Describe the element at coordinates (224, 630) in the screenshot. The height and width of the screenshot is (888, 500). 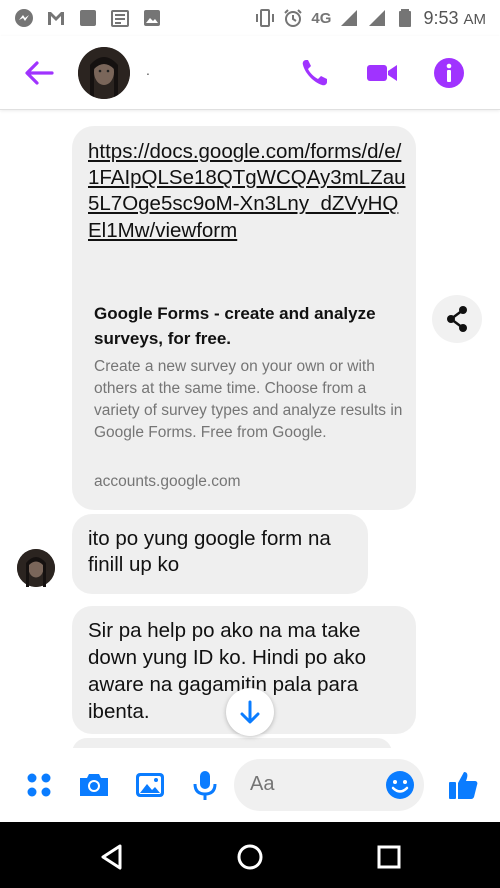
I see `message-line: Sir pa help po ako na ma take` at that location.